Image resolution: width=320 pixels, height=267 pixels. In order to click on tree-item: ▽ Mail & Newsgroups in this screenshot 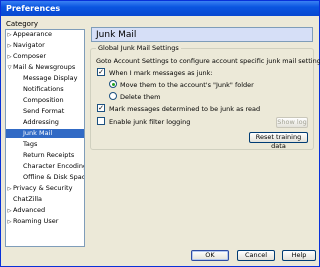, I will do `click(45, 67)`.